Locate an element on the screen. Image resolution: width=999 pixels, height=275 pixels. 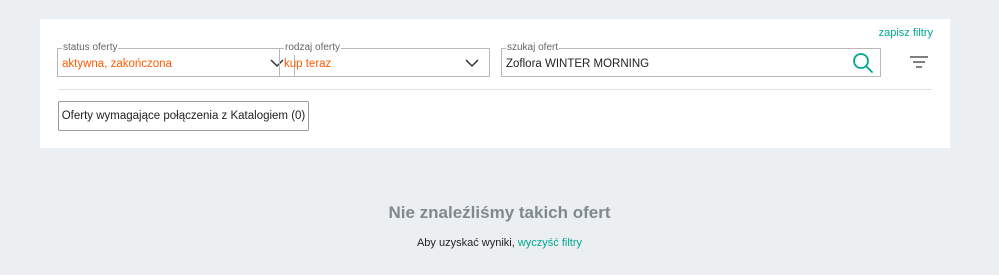
chevron-down-icon is located at coordinates (472, 63).